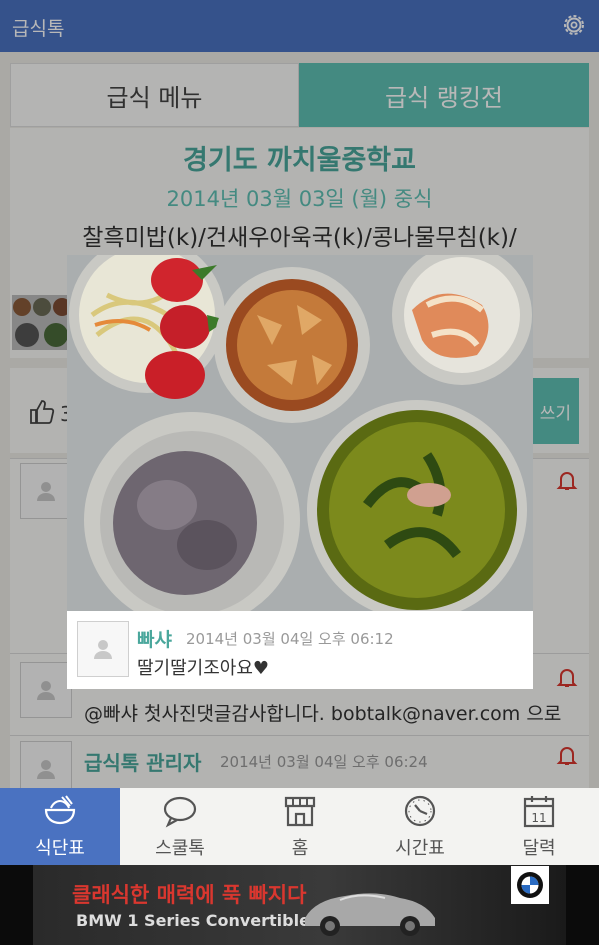  Describe the element at coordinates (290, 639) in the screenshot. I see `popup-time: 2014년 03월 04일 오후 06:12` at that location.